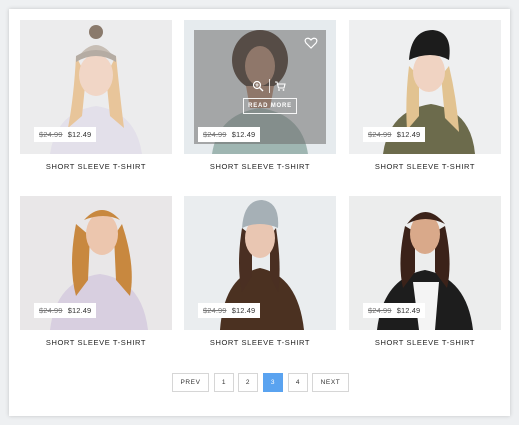 The image size is (519, 425). I want to click on zoom-icon, so click(258, 86).